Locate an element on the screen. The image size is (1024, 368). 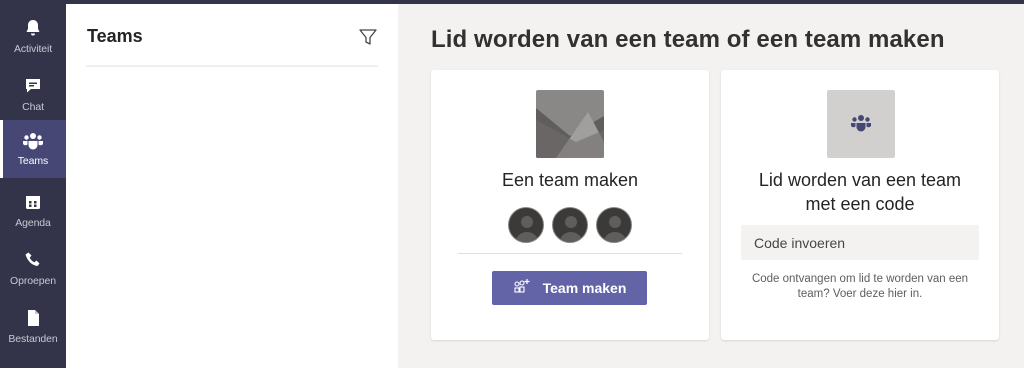
code-input is located at coordinates (860, 242).